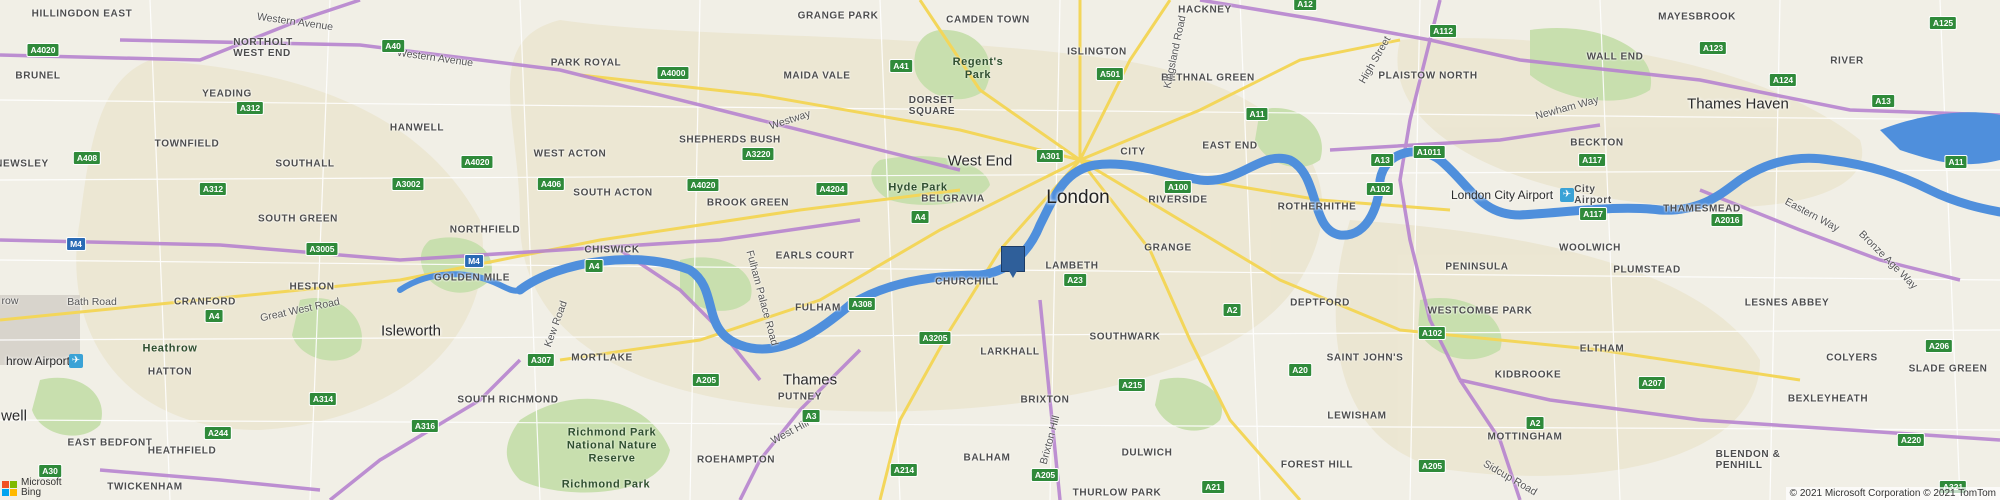 This screenshot has width=2000, height=500. I want to click on road-shield-a2-2: A2, so click(1535, 423).